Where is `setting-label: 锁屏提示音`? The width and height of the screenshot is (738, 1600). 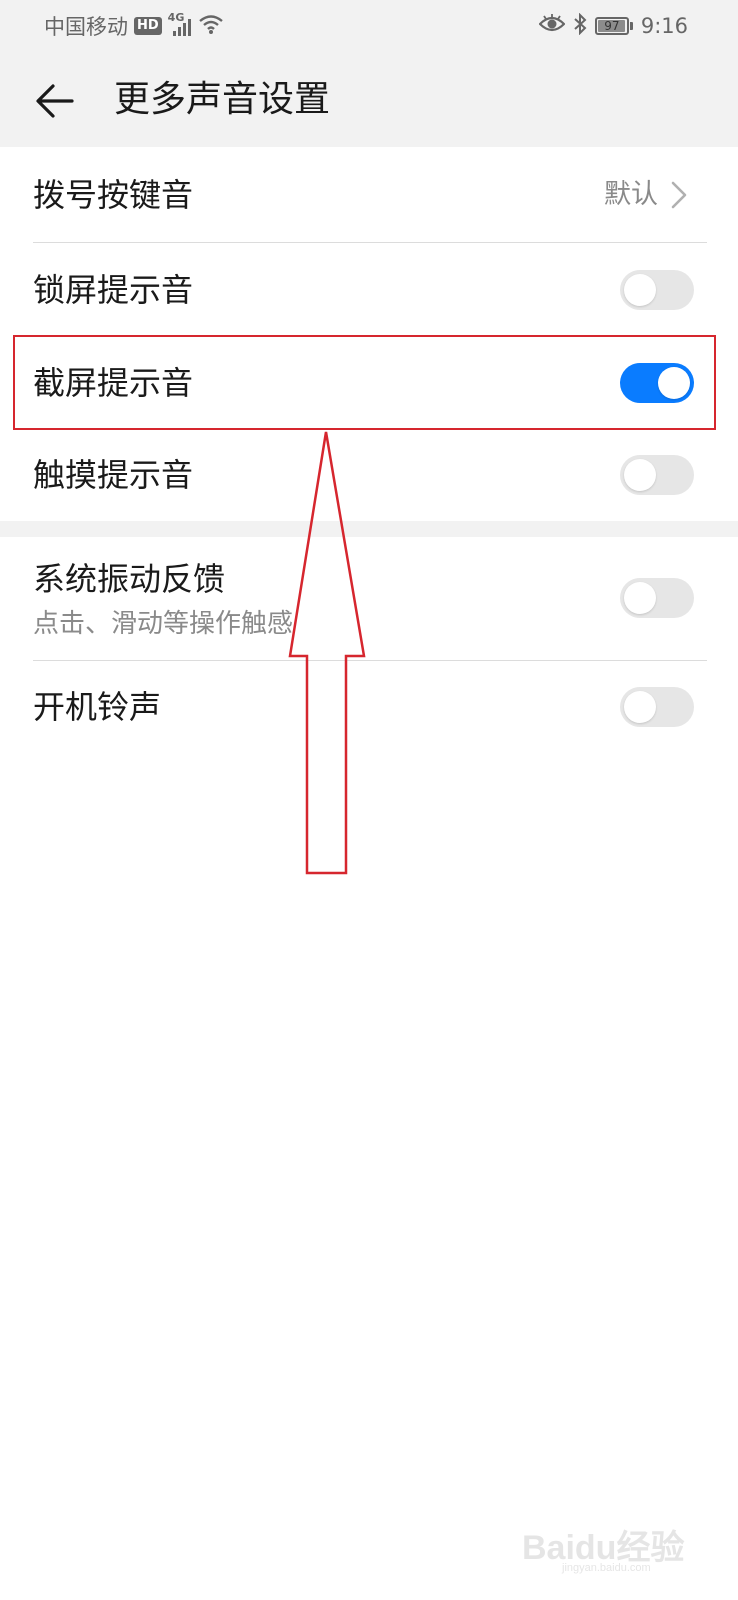
setting-label: 锁屏提示音 is located at coordinates (113, 290).